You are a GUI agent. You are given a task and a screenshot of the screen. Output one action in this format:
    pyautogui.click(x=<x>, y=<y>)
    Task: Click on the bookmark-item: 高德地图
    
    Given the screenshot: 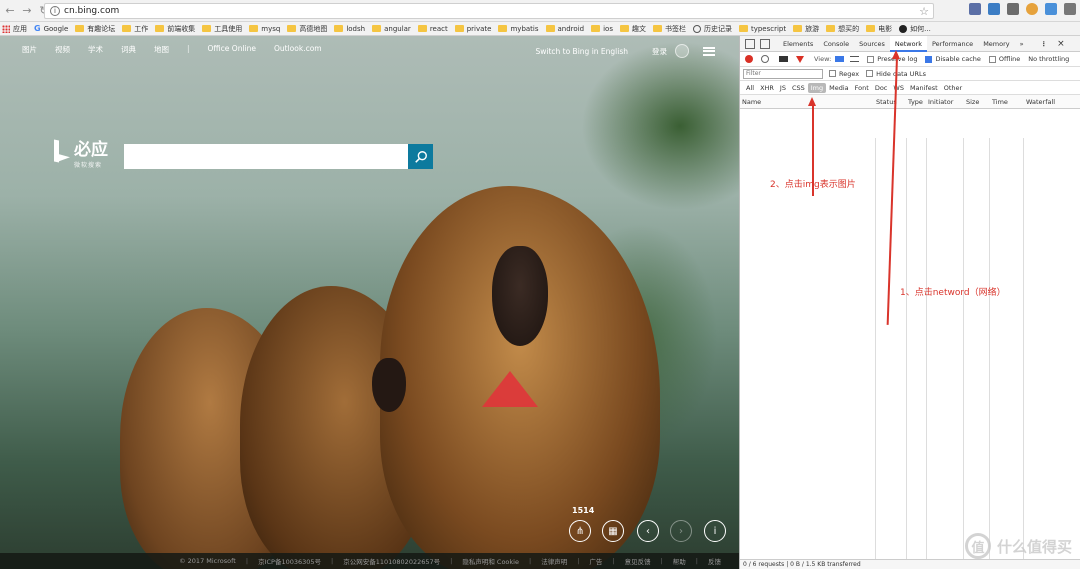 What is the action you would take?
    pyautogui.click(x=307, y=29)
    